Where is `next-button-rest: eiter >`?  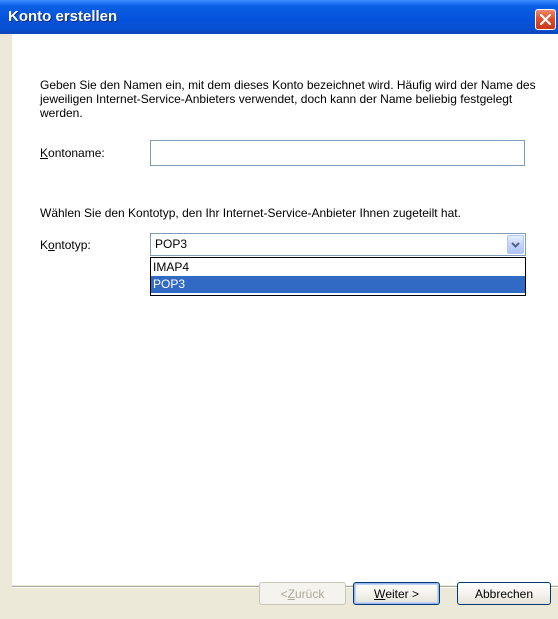
next-button-rest: eiter > is located at coordinates (402, 593).